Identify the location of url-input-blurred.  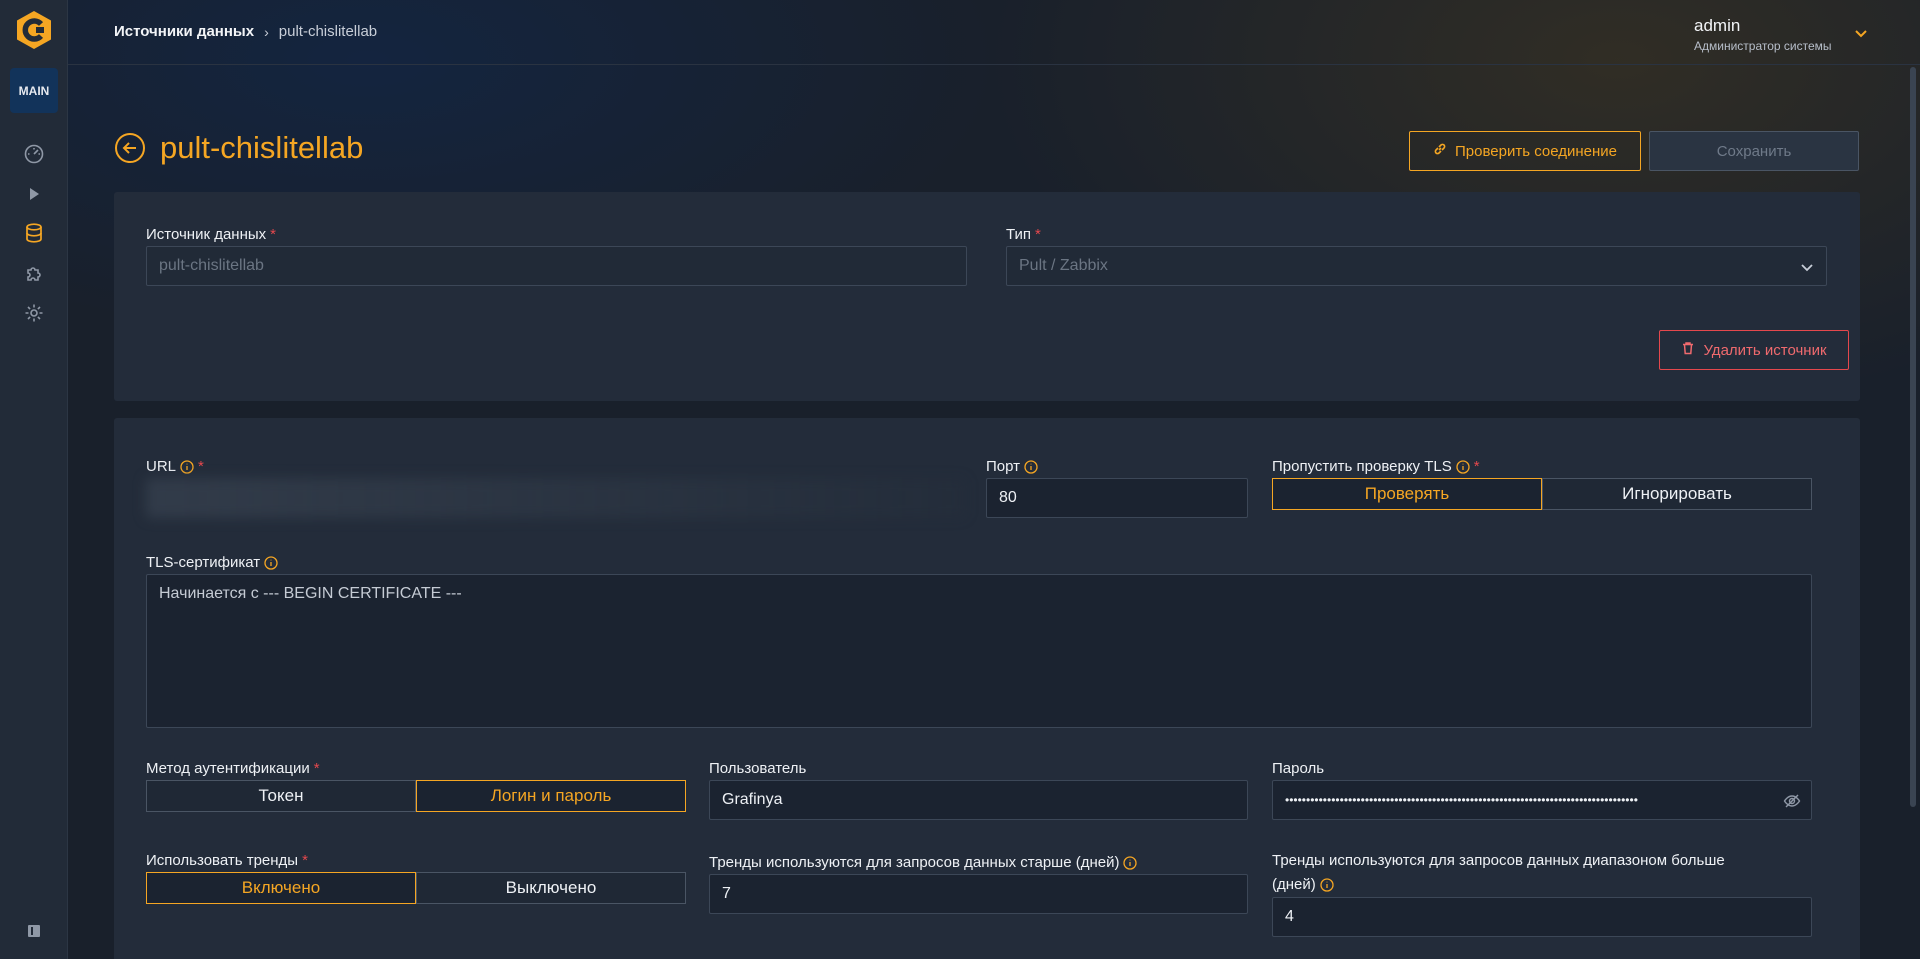
(556, 498).